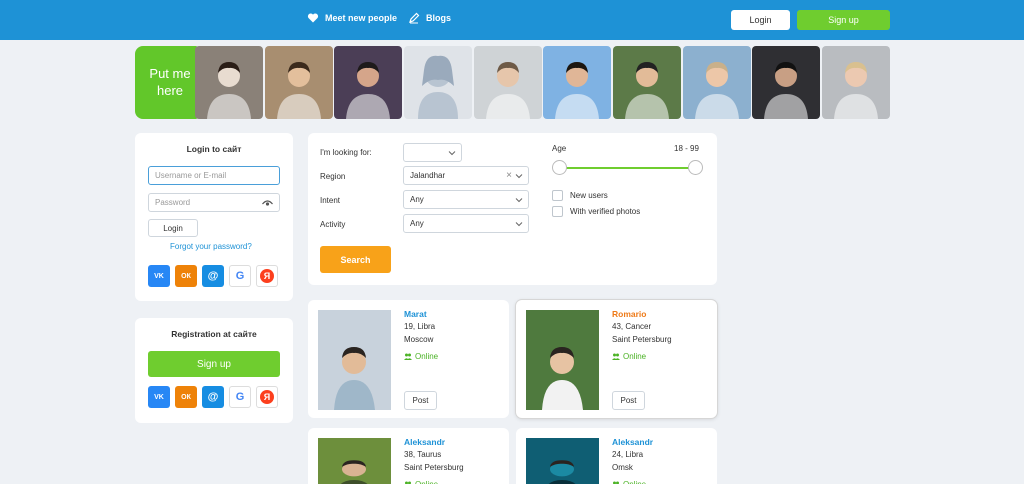  I want to click on username-placeholder: Username or E-mail, so click(191, 175).